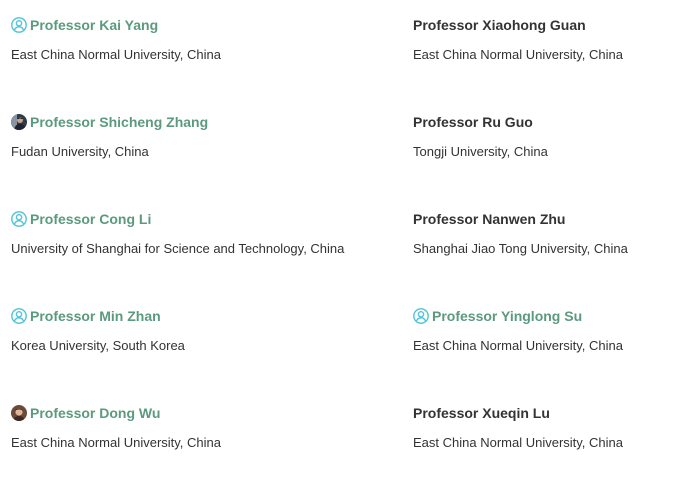 The height and width of the screenshot is (478, 692). What do you see at coordinates (95, 316) in the screenshot?
I see `person-name-link: Professor Min Zhan` at bounding box center [95, 316].